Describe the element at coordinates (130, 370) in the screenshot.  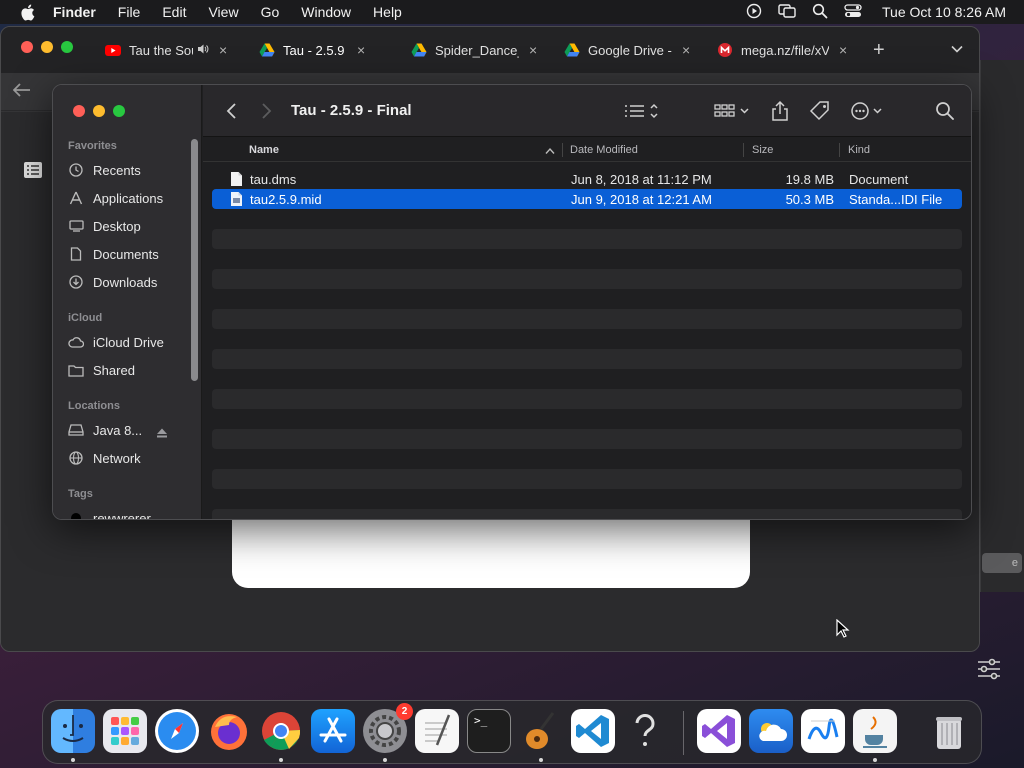
I see `sidebar-item-shared: Shared` at that location.